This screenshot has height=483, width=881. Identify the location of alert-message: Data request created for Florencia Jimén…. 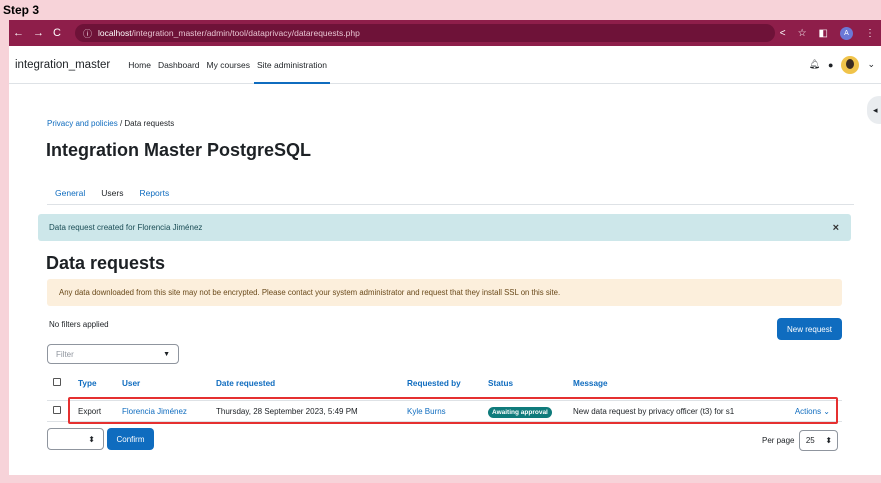
(126, 227).